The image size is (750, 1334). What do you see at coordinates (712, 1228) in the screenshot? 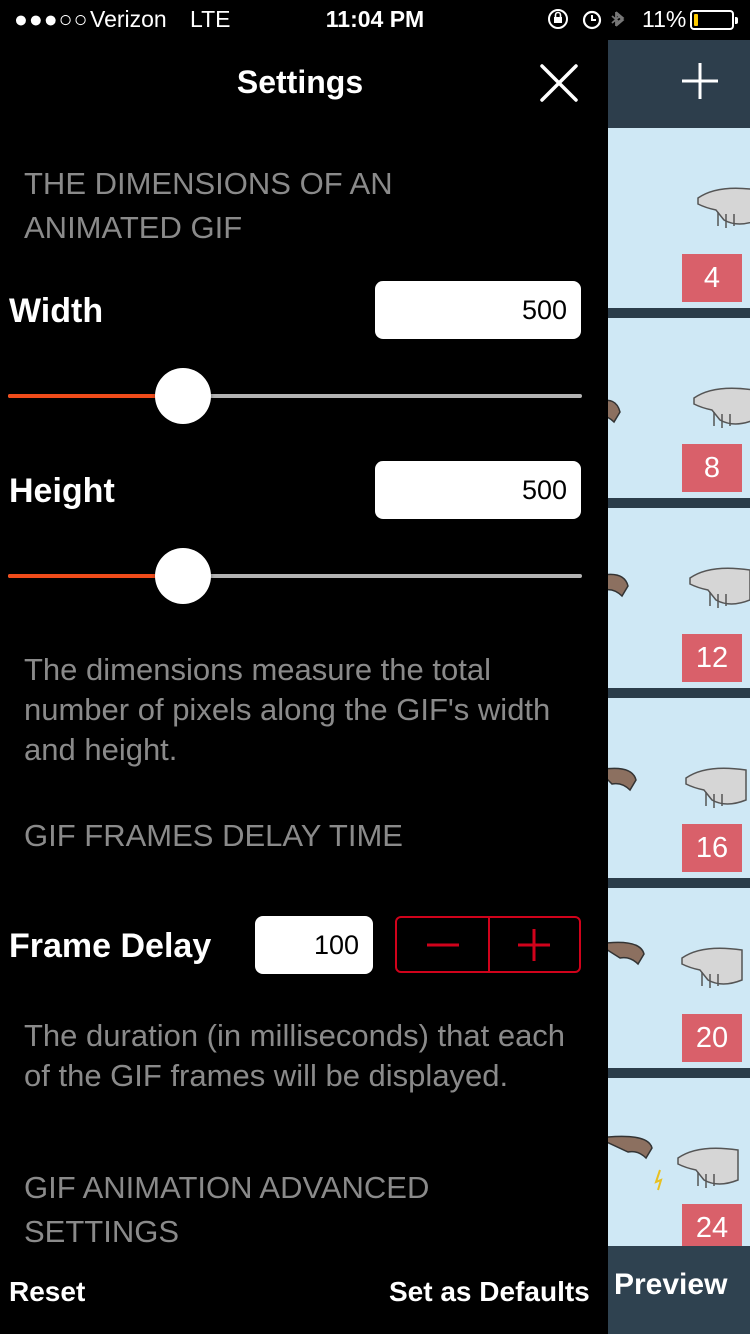
I see `frame-number-badge: 24` at bounding box center [712, 1228].